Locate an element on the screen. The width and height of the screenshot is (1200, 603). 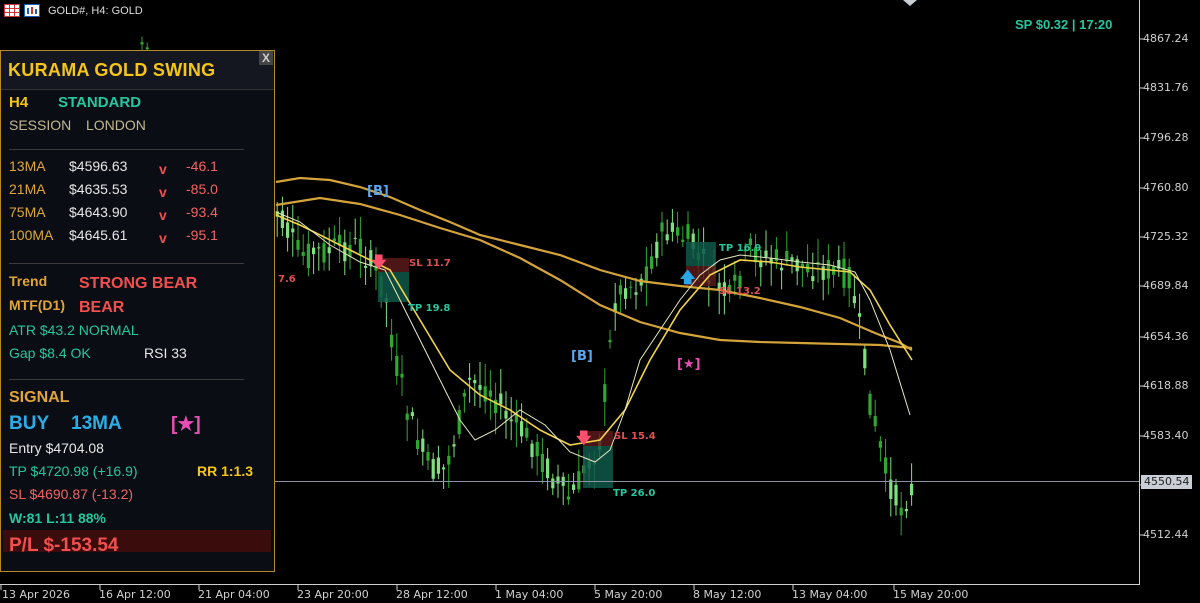
rsi-value: RSI 33 is located at coordinates (165, 353).